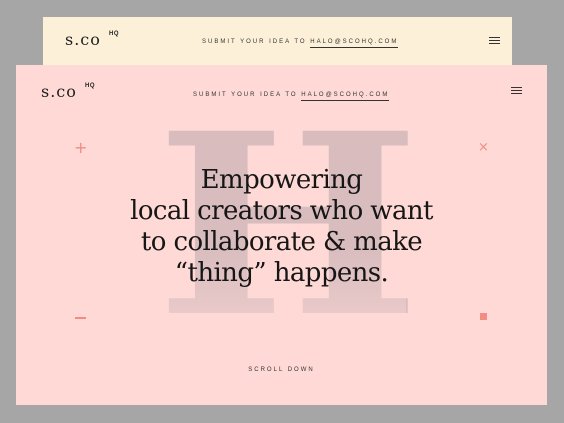 The image size is (564, 423). Describe the element at coordinates (81, 147) in the screenshot. I see `plus-icon: +` at that location.